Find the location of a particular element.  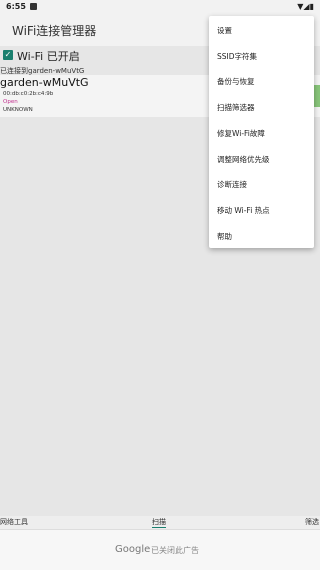

status-time: 6:55 is located at coordinates (16, 6).